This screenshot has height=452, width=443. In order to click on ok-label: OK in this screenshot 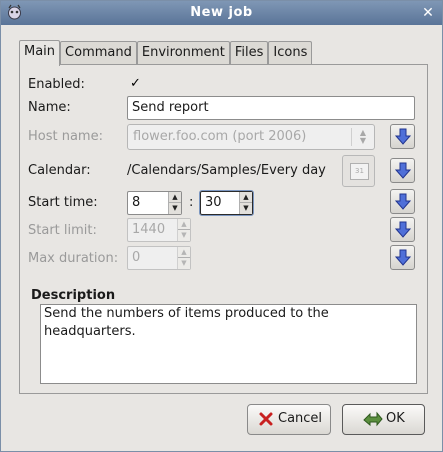, I will do `click(395, 418)`.